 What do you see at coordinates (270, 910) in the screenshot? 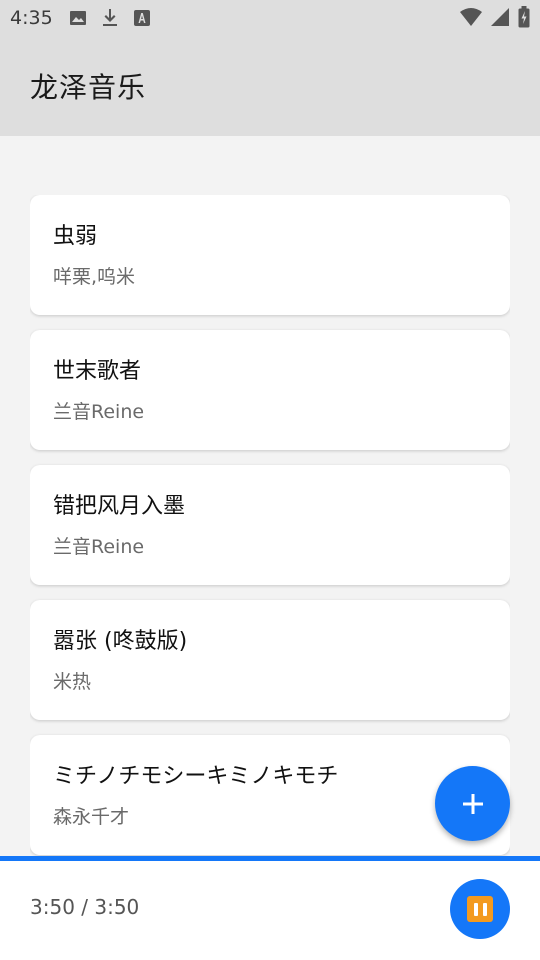
I see `player-bar: 3:50 / 3:50` at bounding box center [270, 910].